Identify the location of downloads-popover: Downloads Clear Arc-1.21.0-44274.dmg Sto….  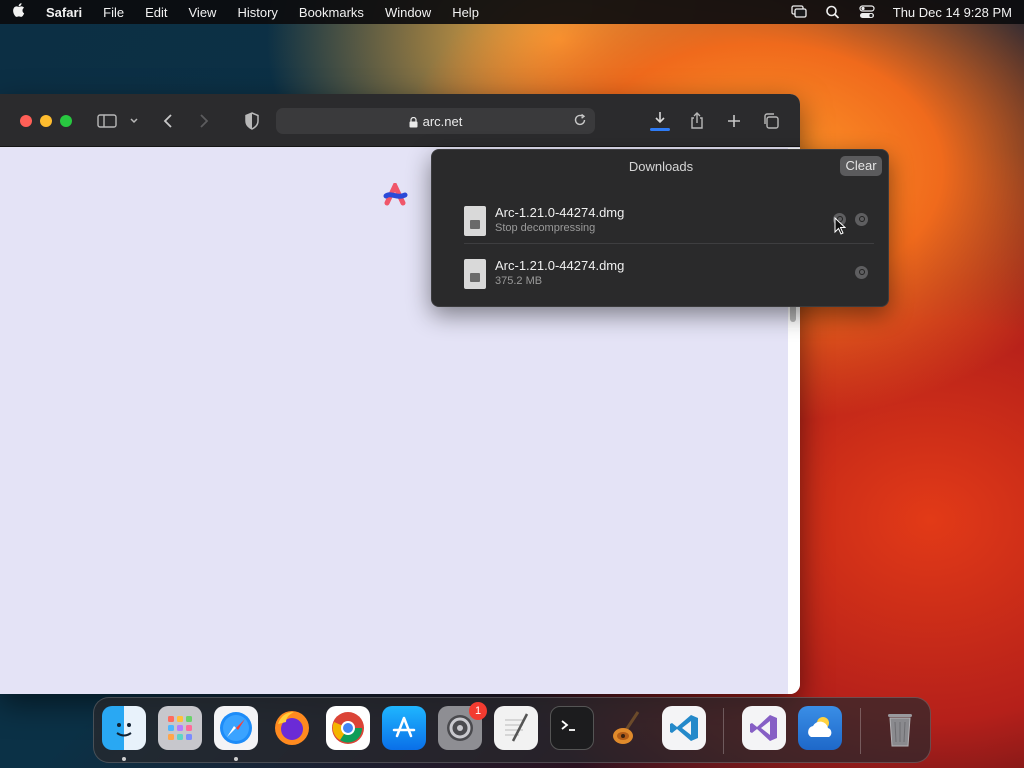
(660, 228).